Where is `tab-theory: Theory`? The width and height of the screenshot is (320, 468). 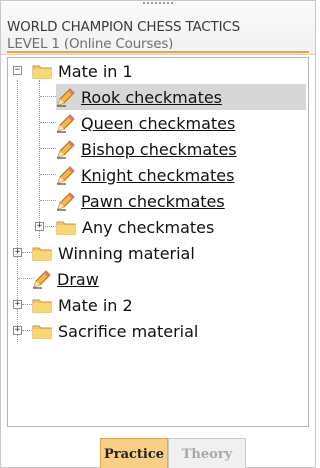 tab-theory: Theory is located at coordinates (207, 453).